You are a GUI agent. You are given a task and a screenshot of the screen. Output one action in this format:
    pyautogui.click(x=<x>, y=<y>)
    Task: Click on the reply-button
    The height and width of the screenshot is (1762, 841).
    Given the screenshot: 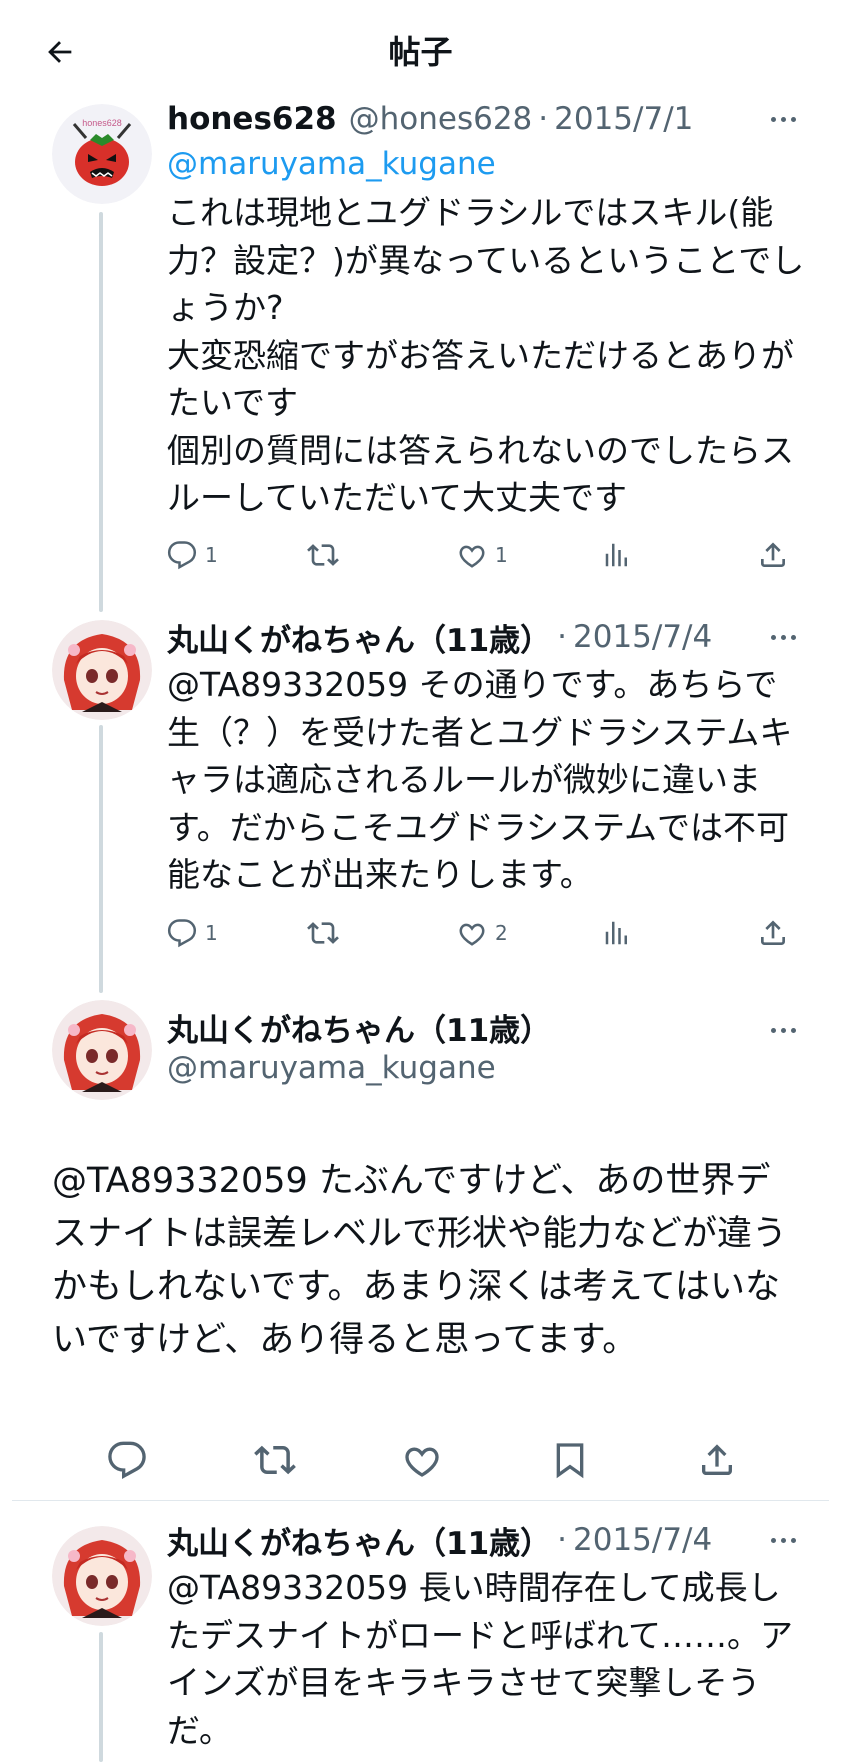 What is the action you would take?
    pyautogui.click(x=127, y=1460)
    